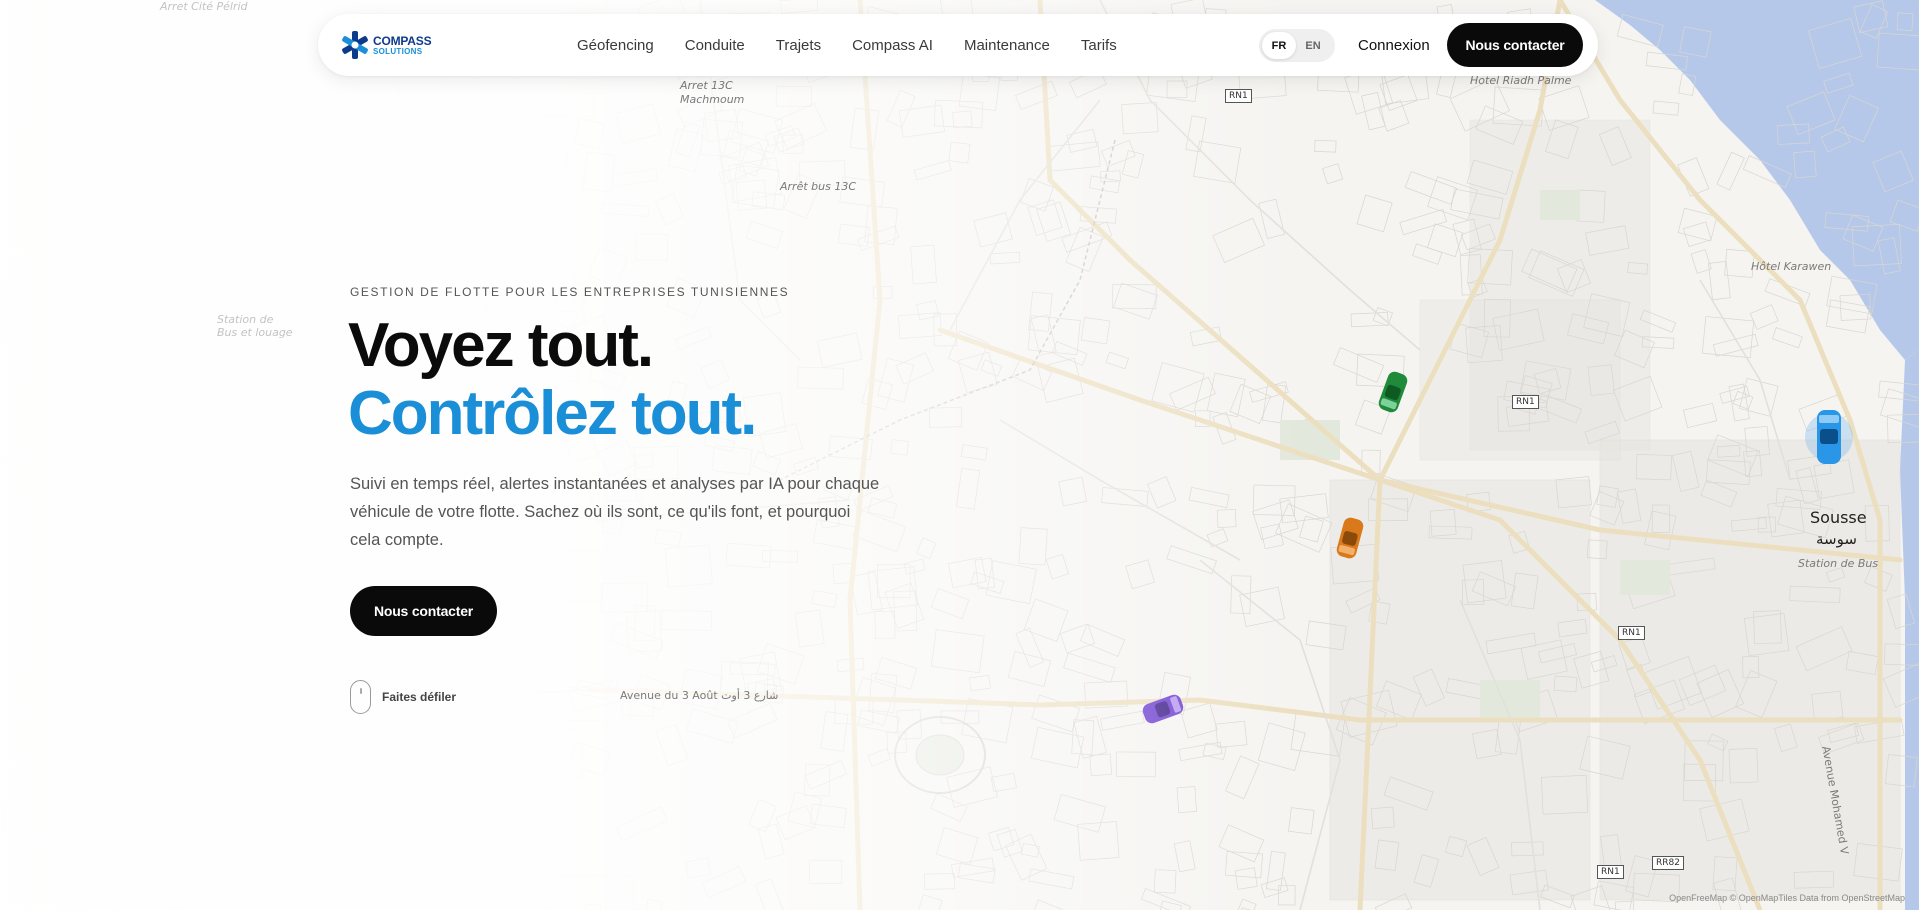 Image resolution: width=1919 pixels, height=910 pixels. Describe the element at coordinates (398, 51) in the screenshot. I see `brand-sub: SOLUTIONS` at that location.